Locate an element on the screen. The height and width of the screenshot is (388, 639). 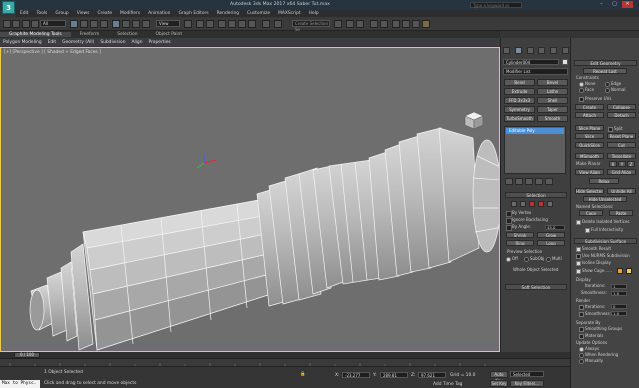
maxscript-listener: Max to Physc. is located at coordinates (20, 384).